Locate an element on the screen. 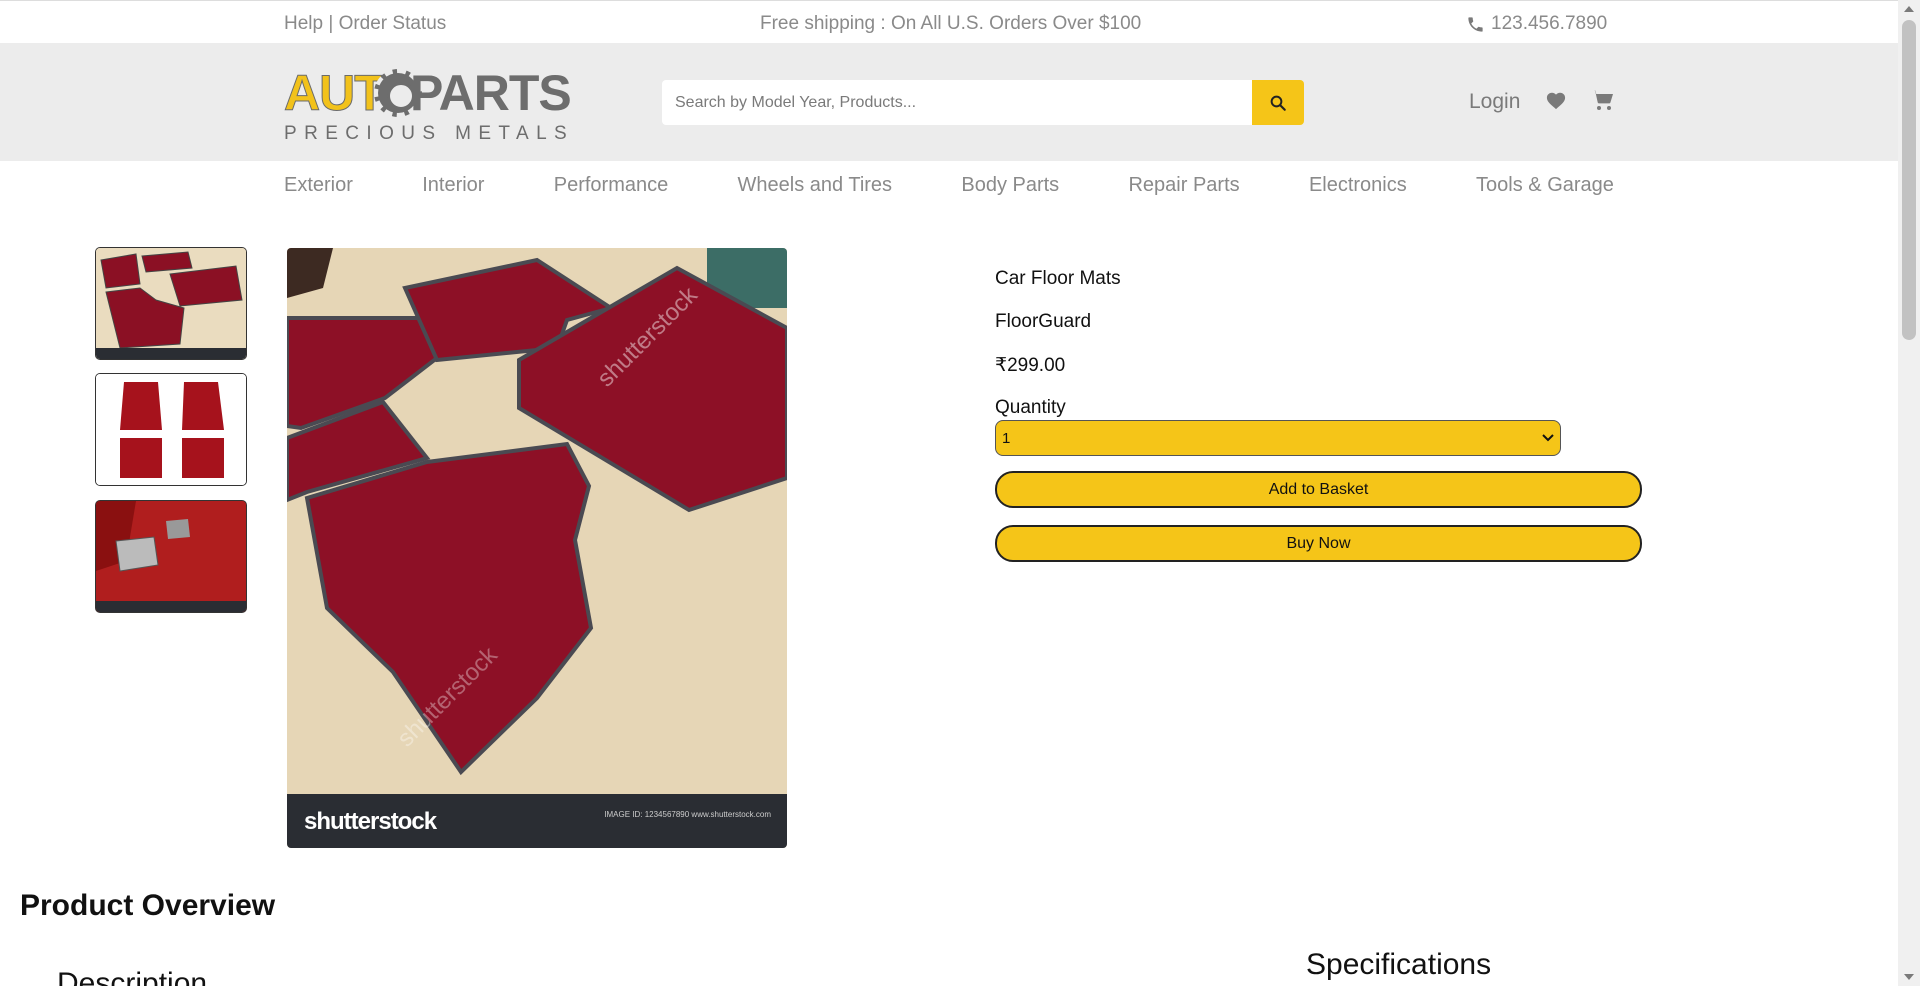  site-header: AUT PARTS PRECIOUS METALS Login is located at coordinates (949, 102).